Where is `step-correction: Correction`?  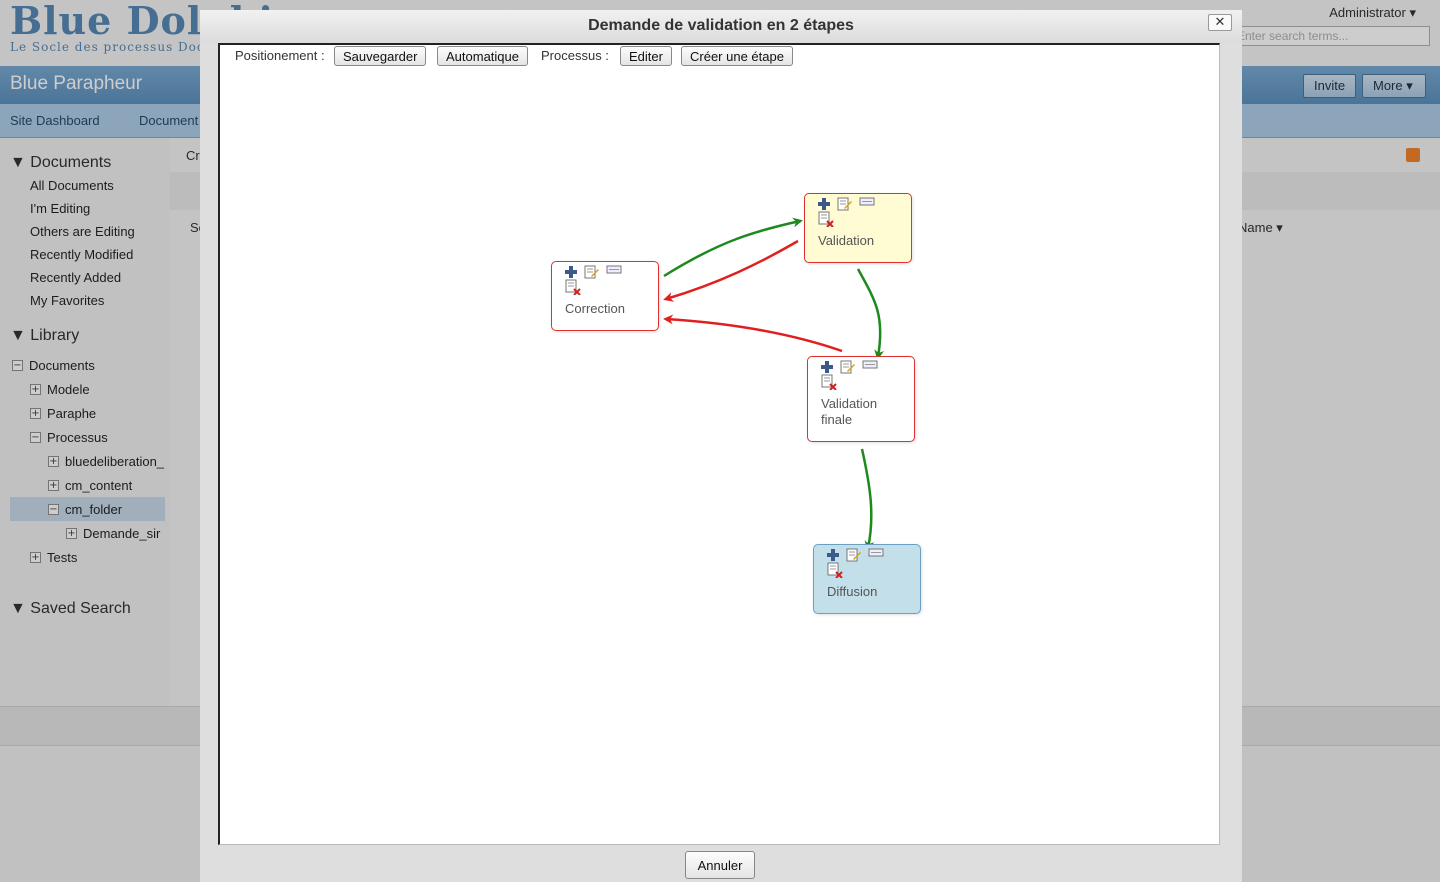 step-correction: Correction is located at coordinates (605, 296).